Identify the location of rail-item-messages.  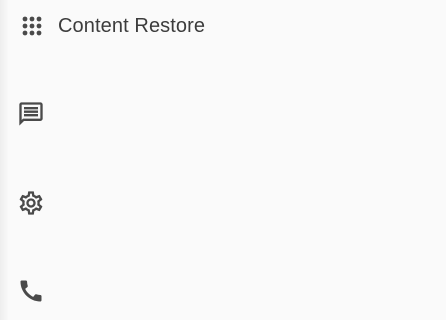
(31, 114).